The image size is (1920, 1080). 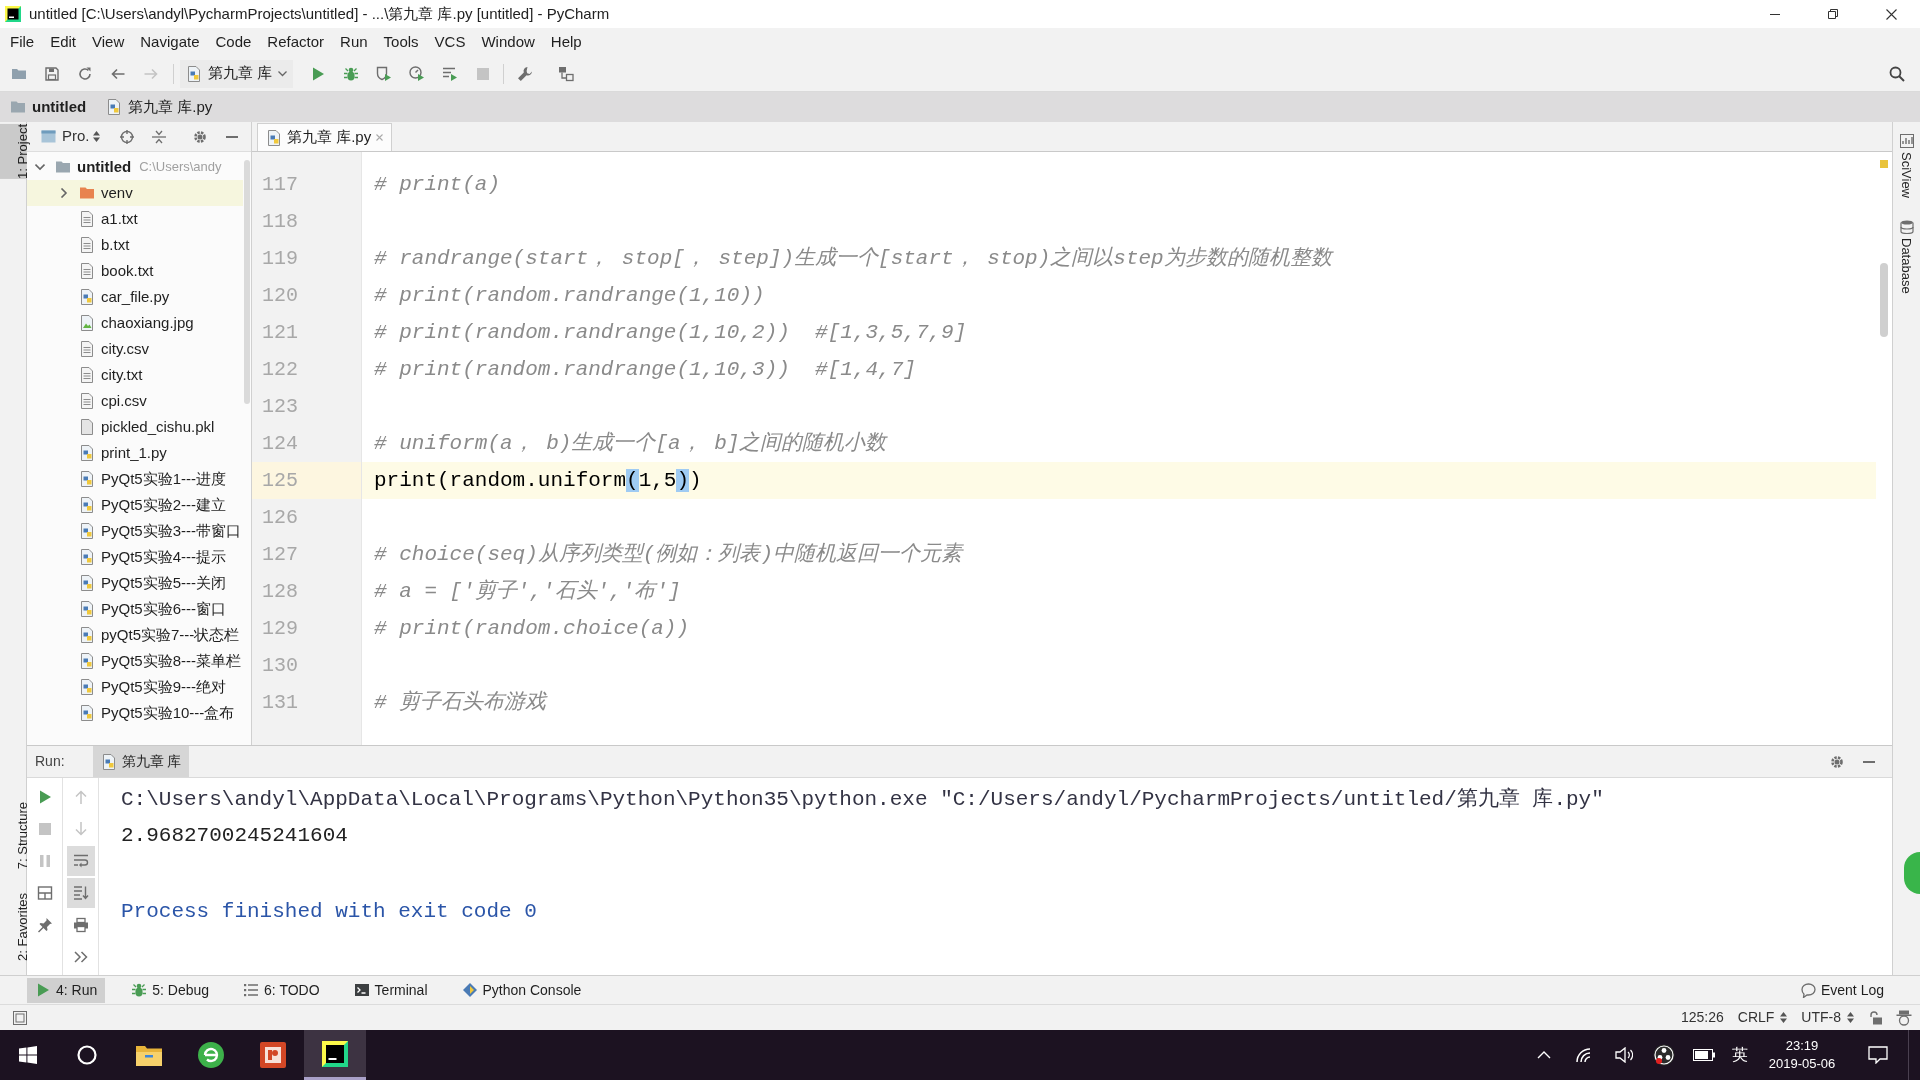 What do you see at coordinates (482, 73) in the screenshot?
I see `stop-icon` at bounding box center [482, 73].